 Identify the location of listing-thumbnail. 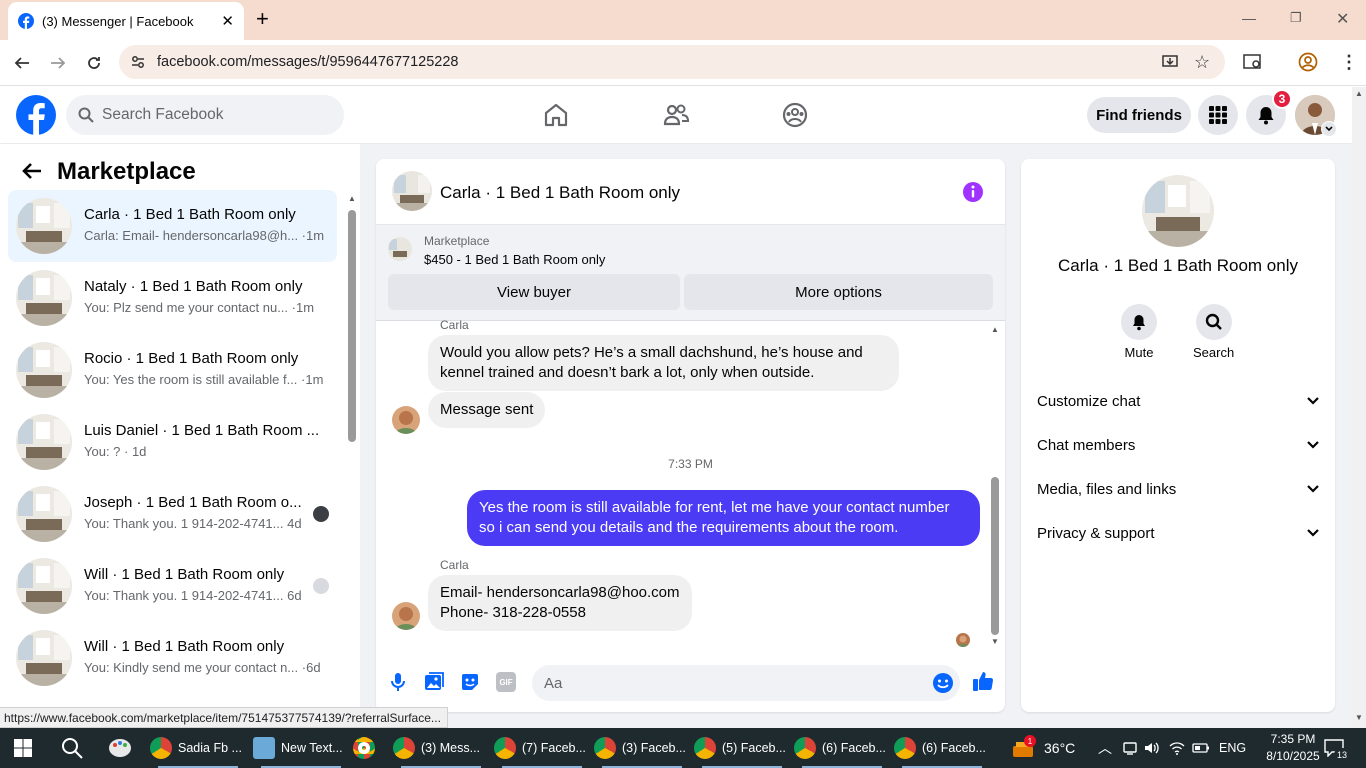
(400, 249).